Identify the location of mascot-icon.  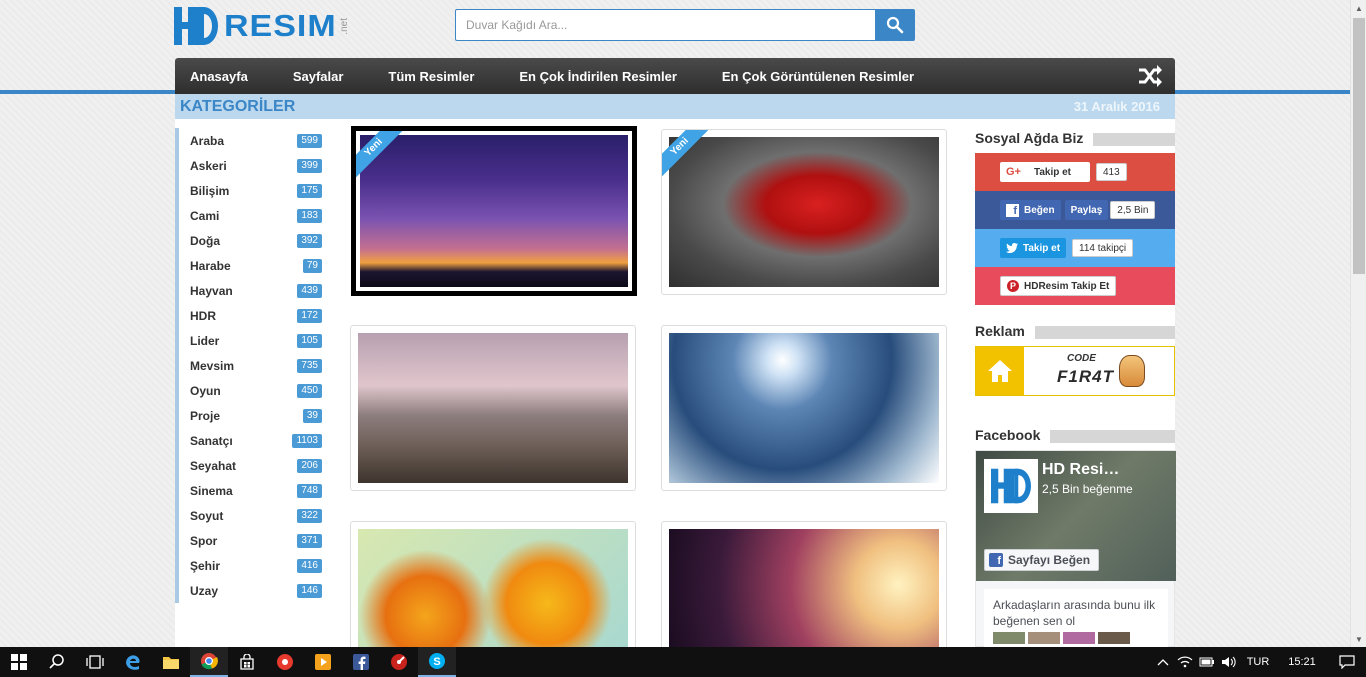
(1132, 371).